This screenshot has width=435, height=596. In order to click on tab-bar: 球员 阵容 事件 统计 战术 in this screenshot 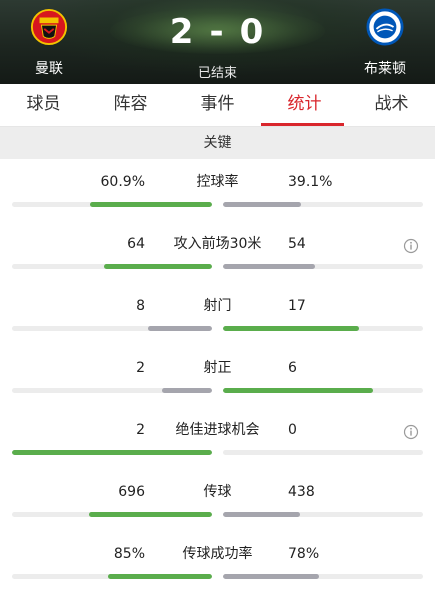, I will do `click(217, 105)`.